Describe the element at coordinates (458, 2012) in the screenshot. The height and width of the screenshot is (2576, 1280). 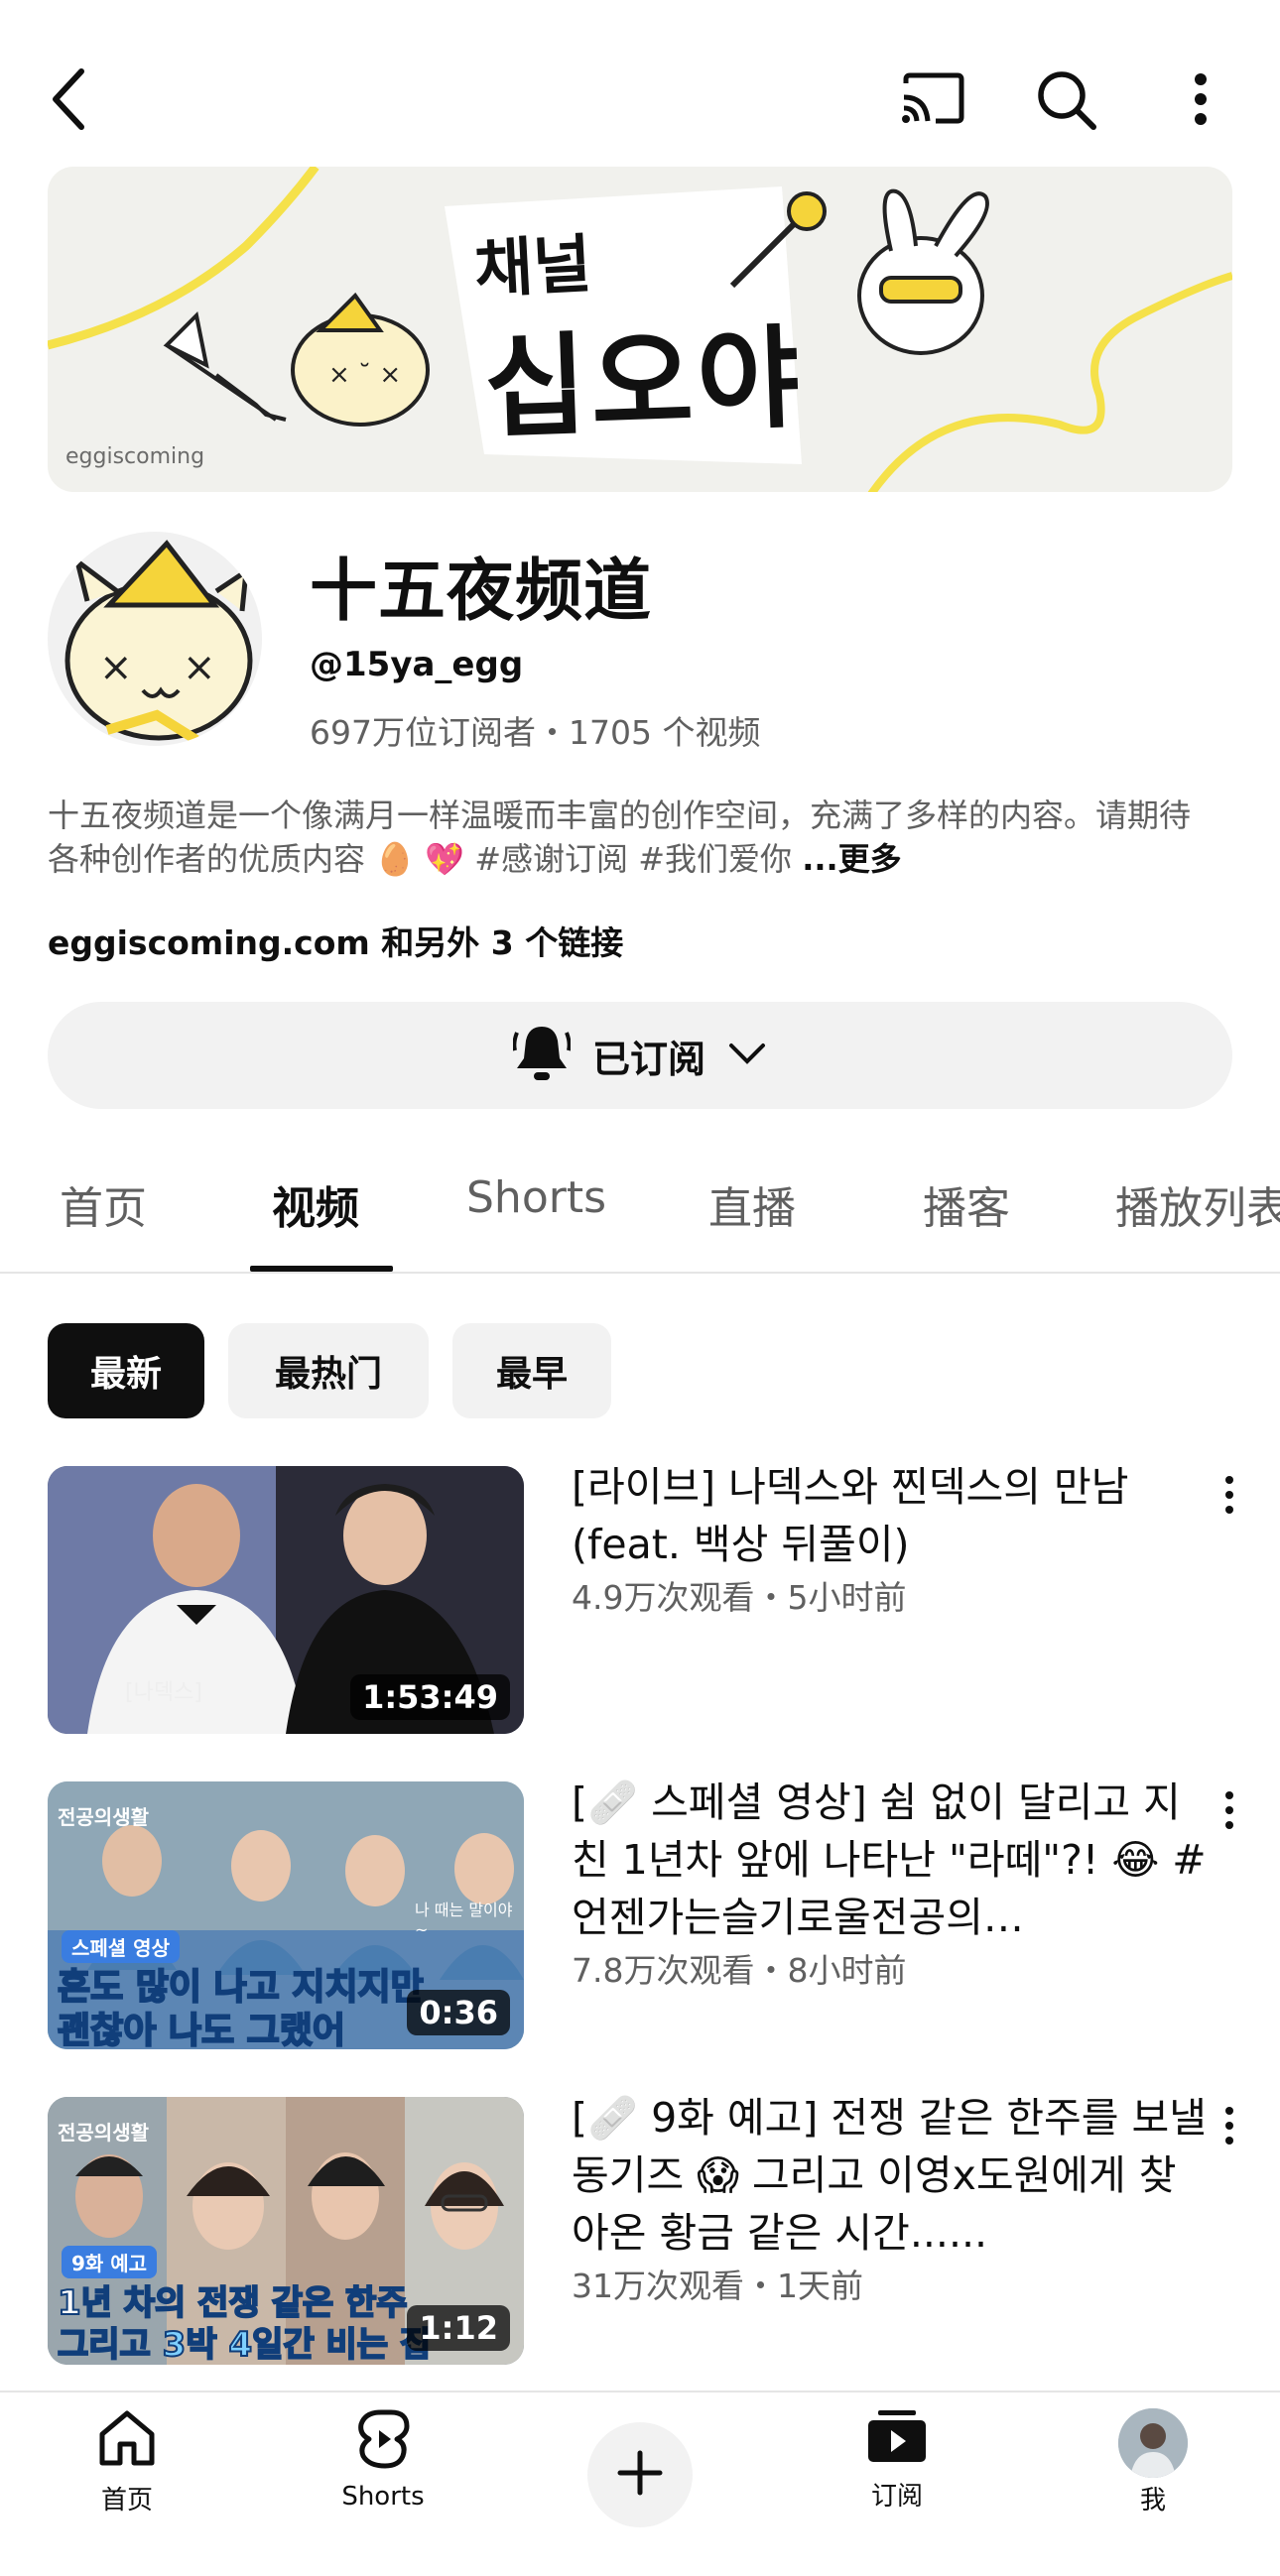
I see `video-duration: 0:36` at that location.